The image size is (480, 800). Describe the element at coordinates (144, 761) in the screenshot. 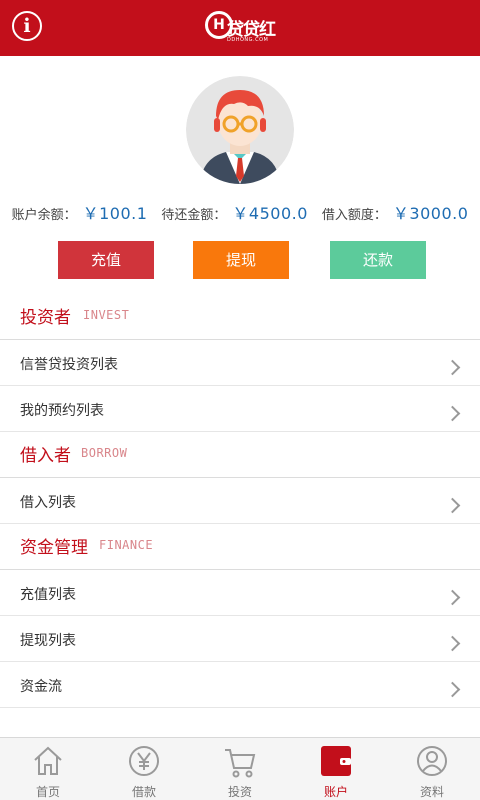

I see `yen-icon` at that location.